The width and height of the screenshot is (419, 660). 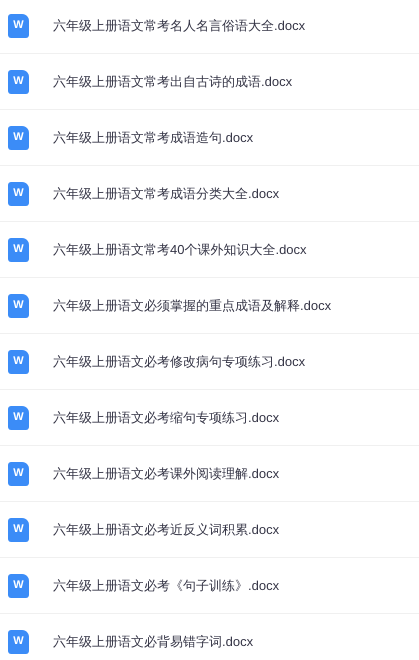 I want to click on file-row: W 六年级上册语文必考《句子训练》.docx, so click(x=209, y=586).